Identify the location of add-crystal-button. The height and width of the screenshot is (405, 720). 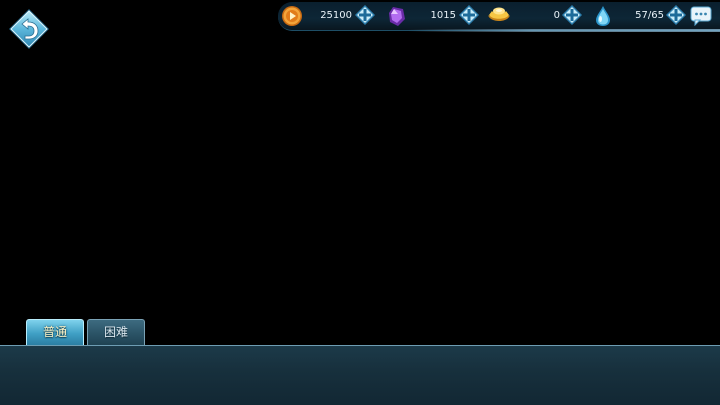
(469, 15).